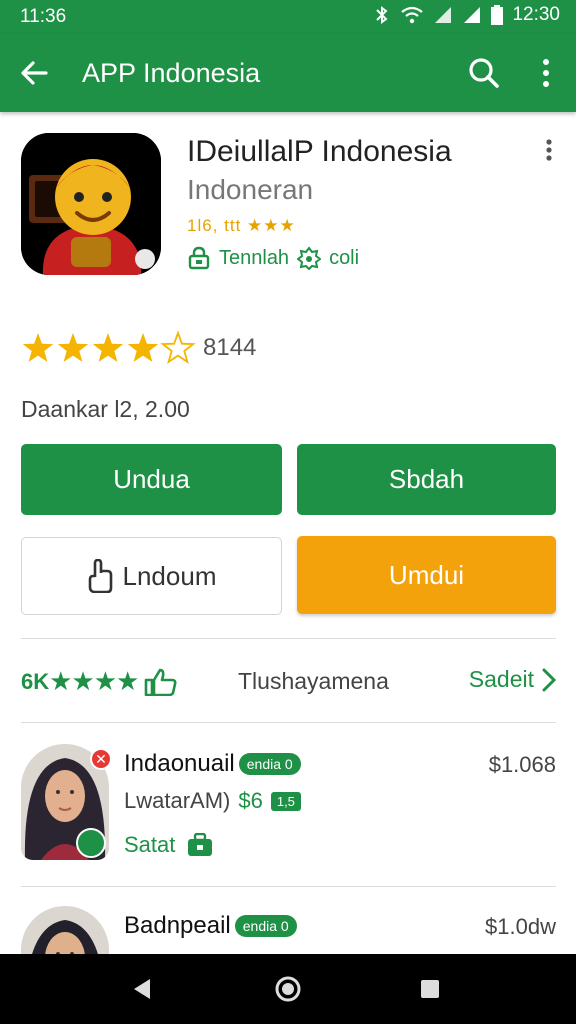 The height and width of the screenshot is (1024, 576). What do you see at coordinates (150, 844) in the screenshot?
I see `list-item-status: Satat` at bounding box center [150, 844].